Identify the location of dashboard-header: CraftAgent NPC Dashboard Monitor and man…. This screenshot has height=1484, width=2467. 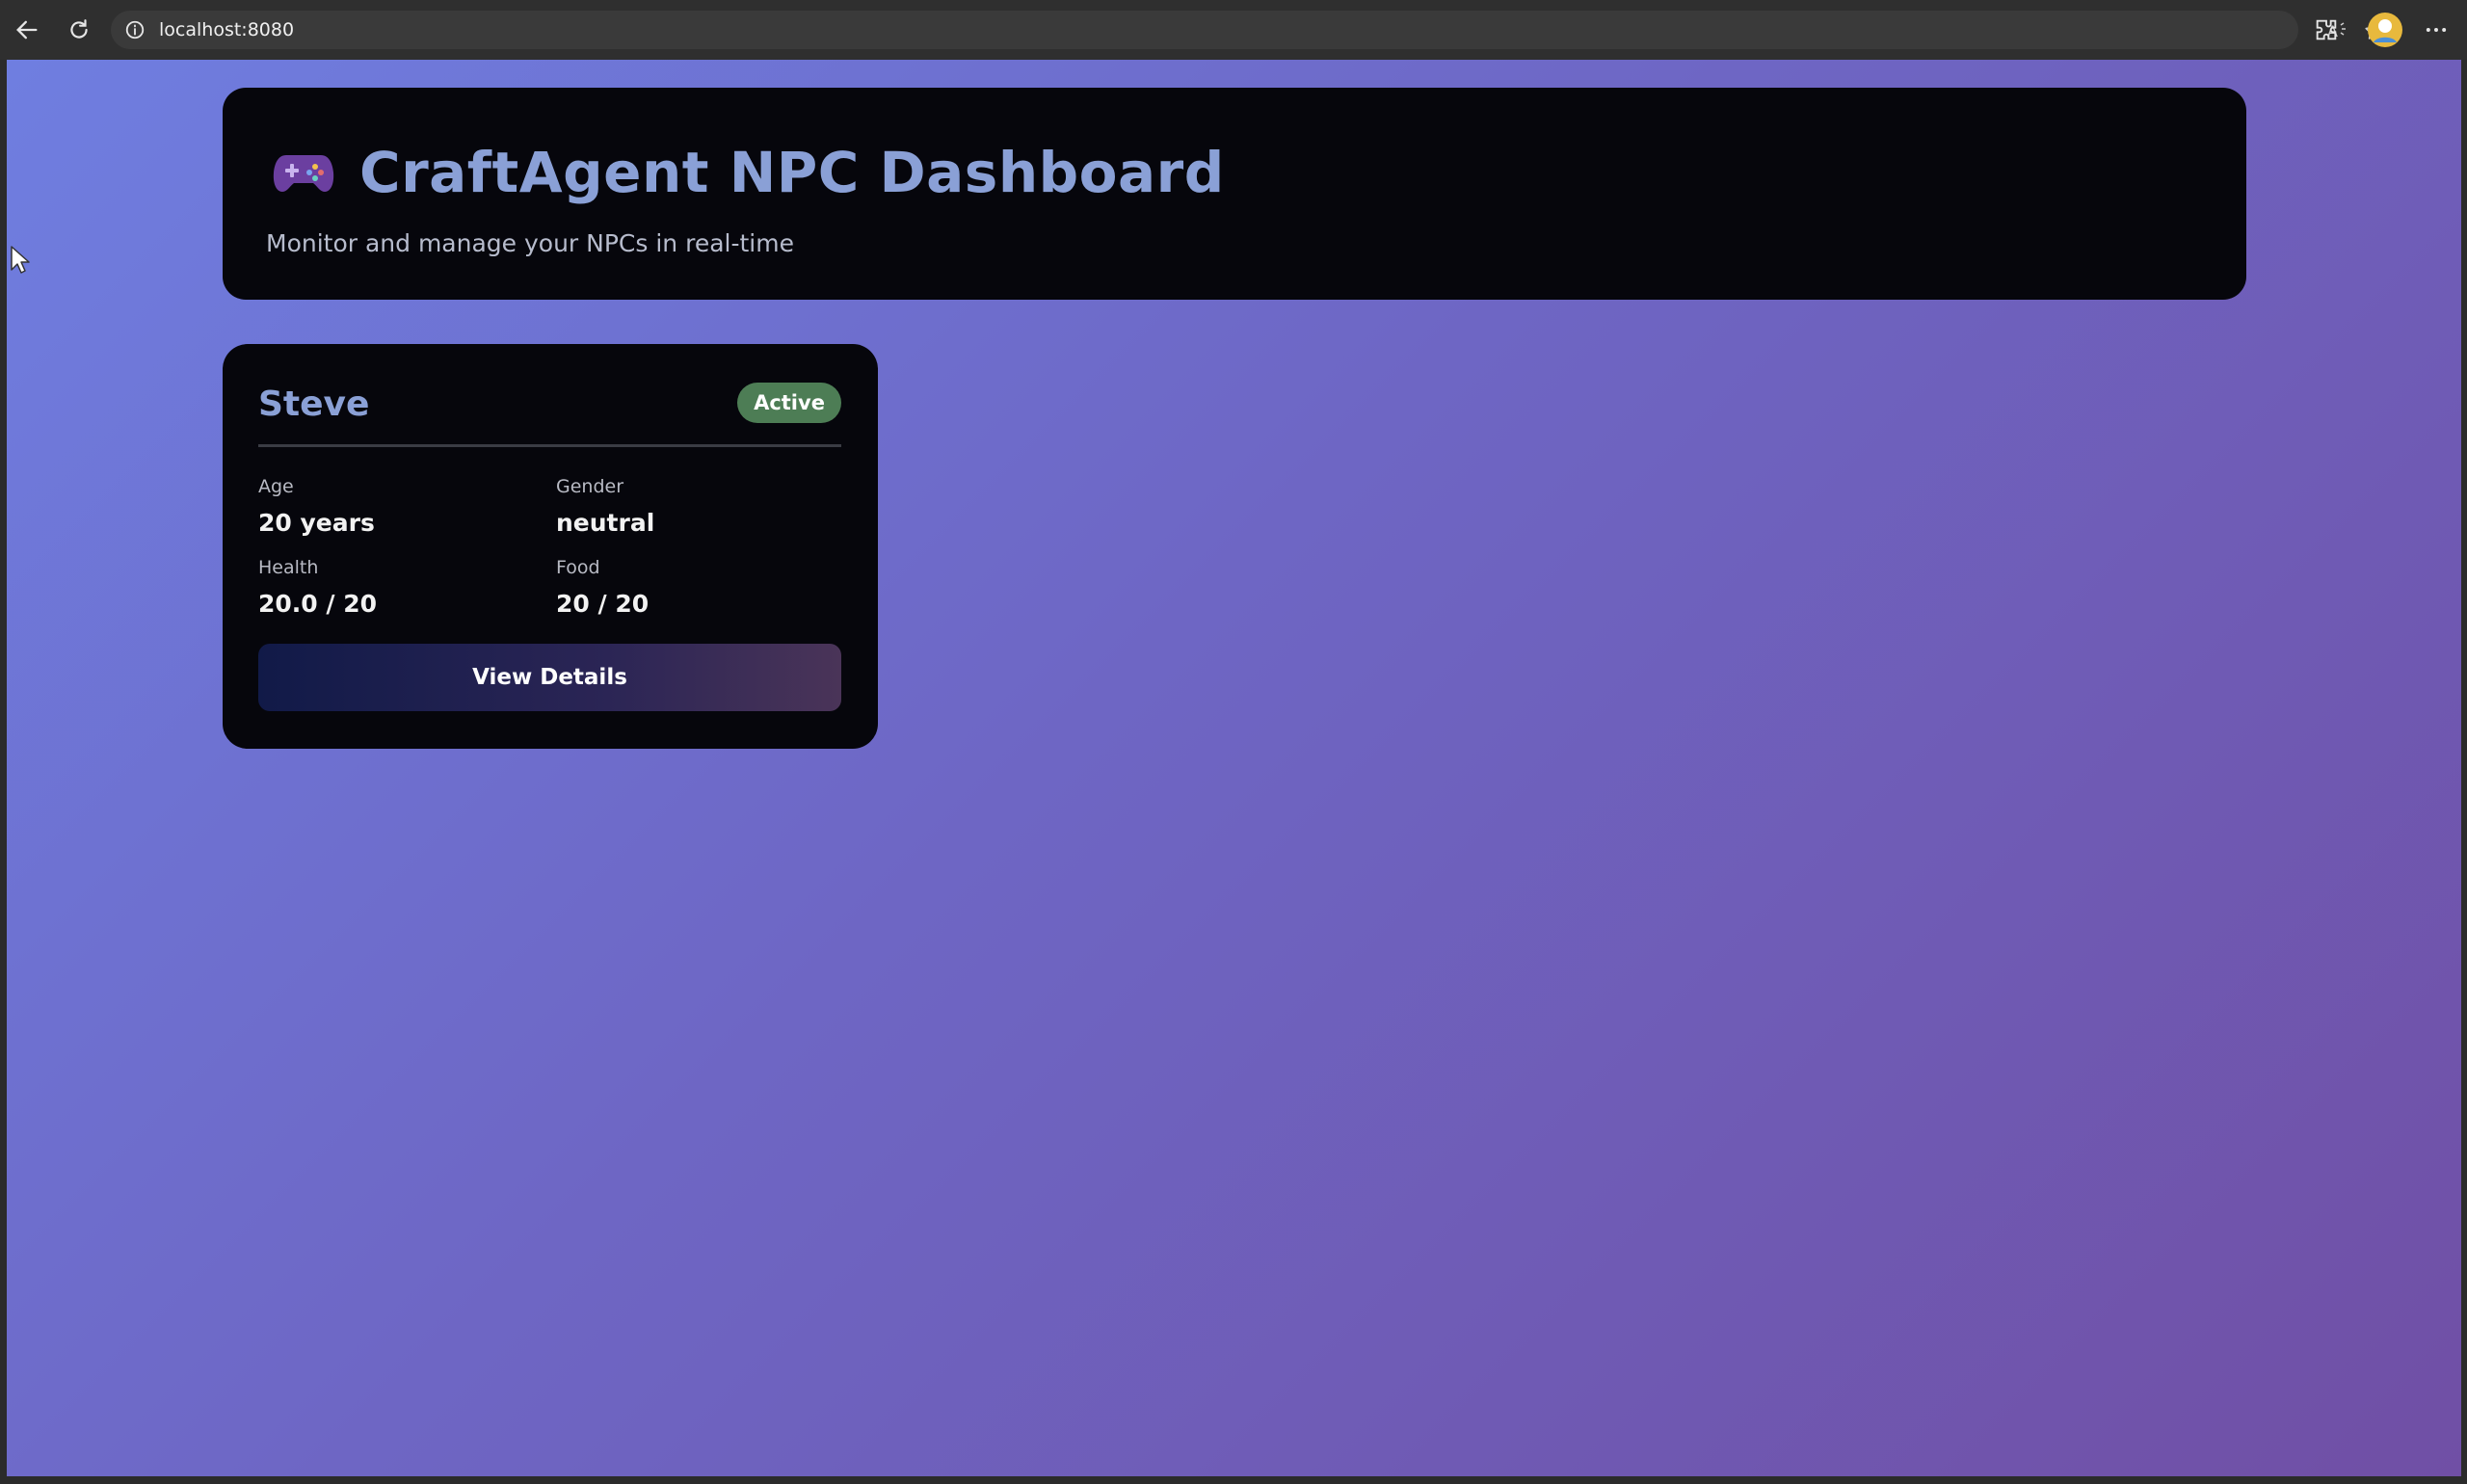
(1234, 194).